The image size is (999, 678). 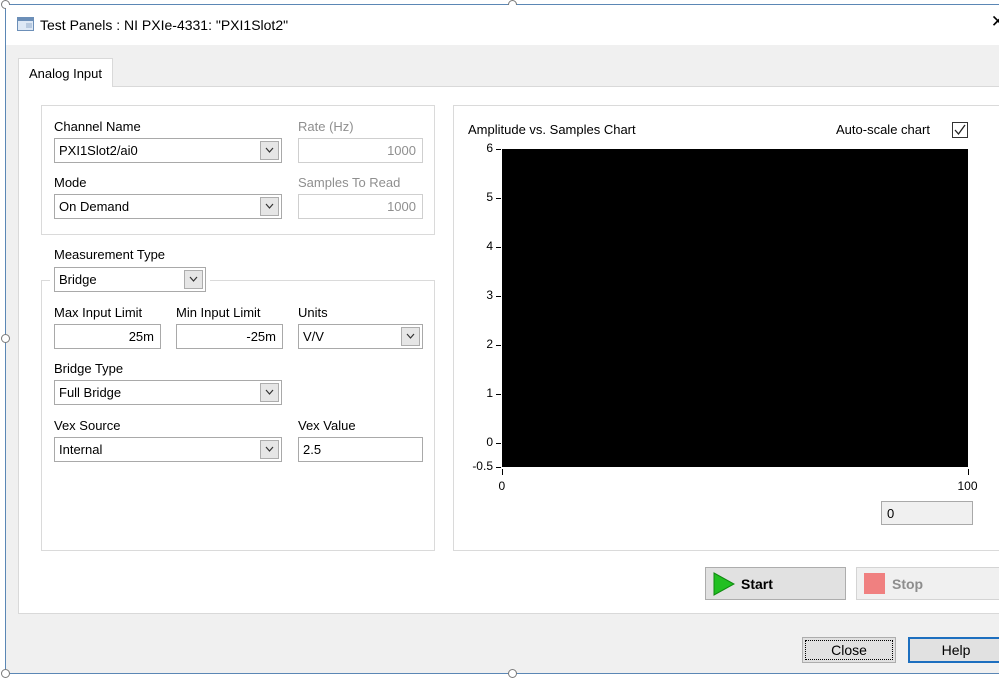 What do you see at coordinates (25, 24) in the screenshot?
I see `window-app-icon` at bounding box center [25, 24].